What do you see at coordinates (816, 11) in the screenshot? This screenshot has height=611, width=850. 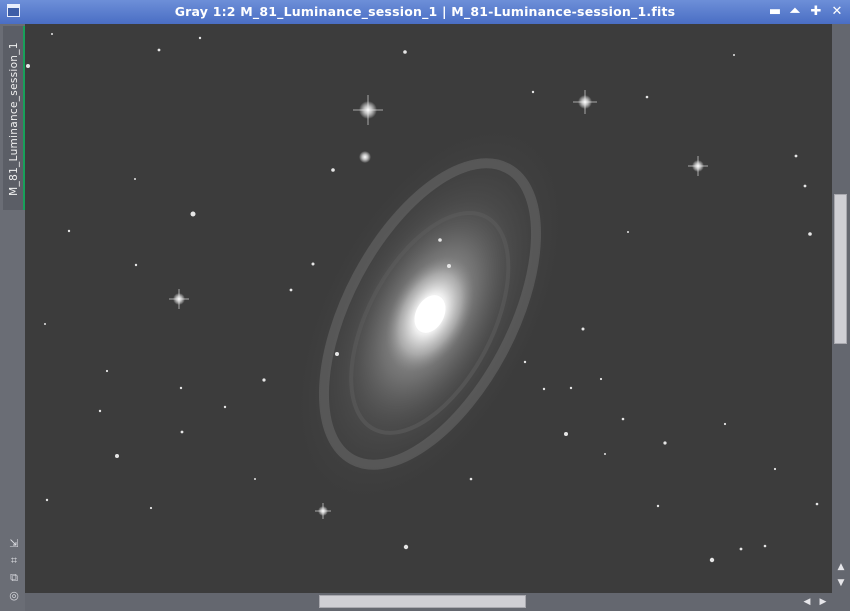 I see `maximize-icon: ✚` at bounding box center [816, 11].